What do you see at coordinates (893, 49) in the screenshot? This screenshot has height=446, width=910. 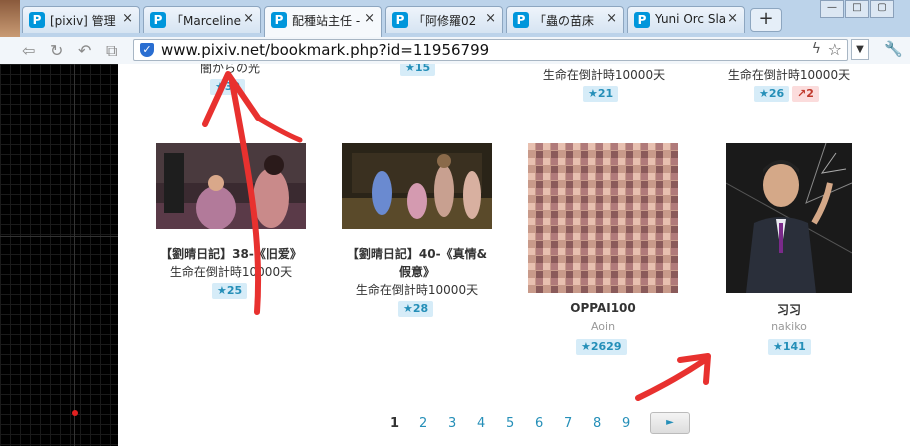 I see `wrench-icon: 🔧` at bounding box center [893, 49].